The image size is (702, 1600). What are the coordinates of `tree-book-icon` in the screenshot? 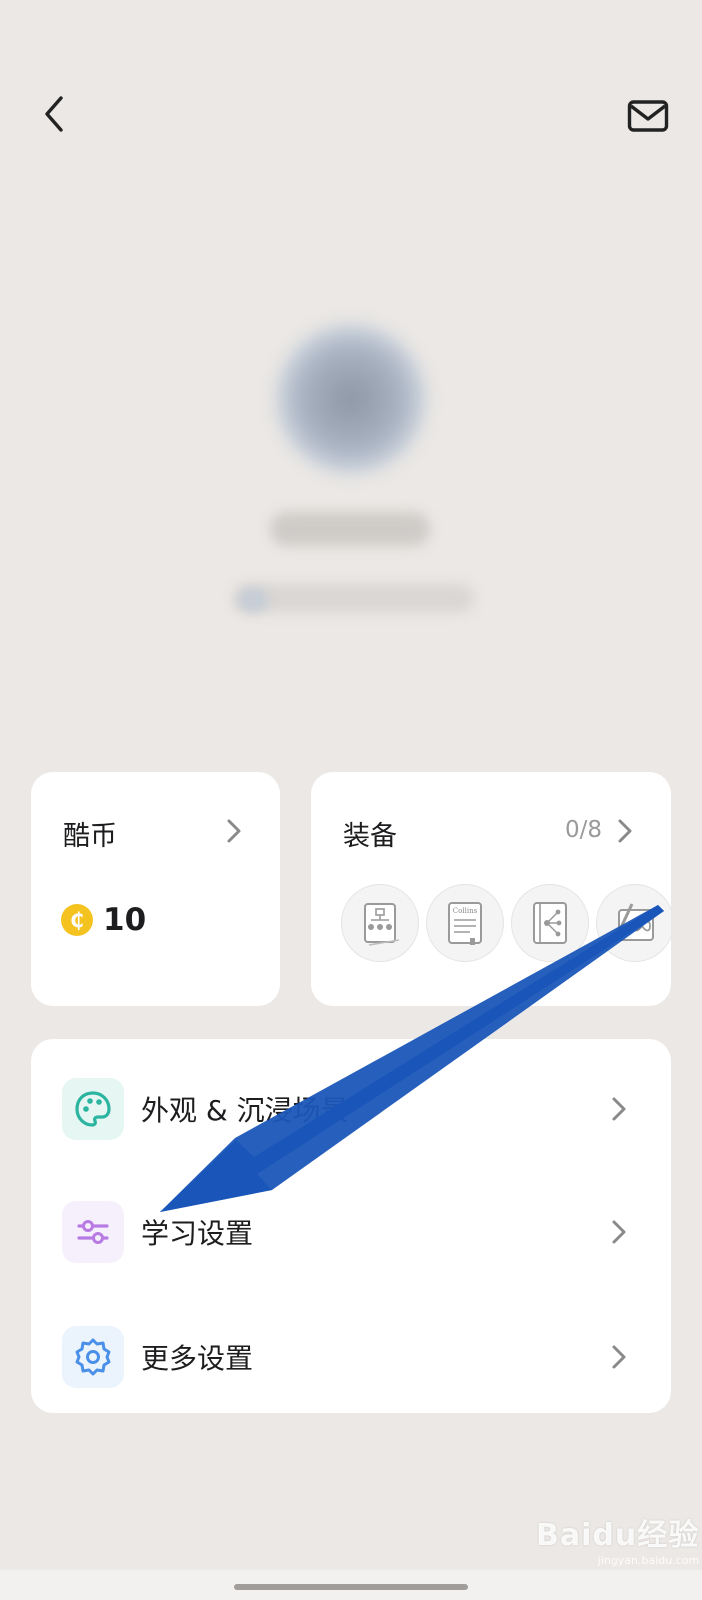 It's located at (550, 923).